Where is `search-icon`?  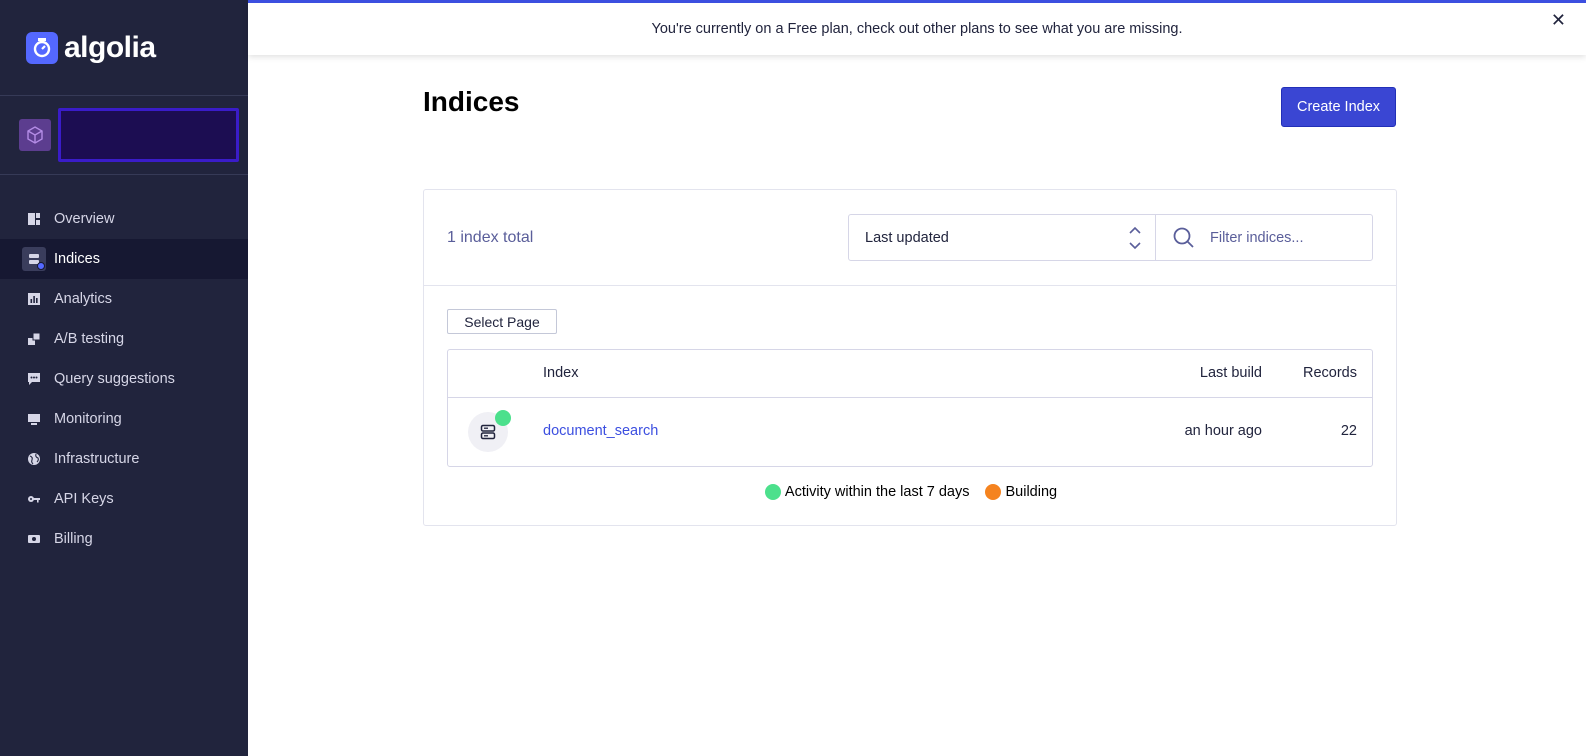 search-icon is located at coordinates (1184, 238).